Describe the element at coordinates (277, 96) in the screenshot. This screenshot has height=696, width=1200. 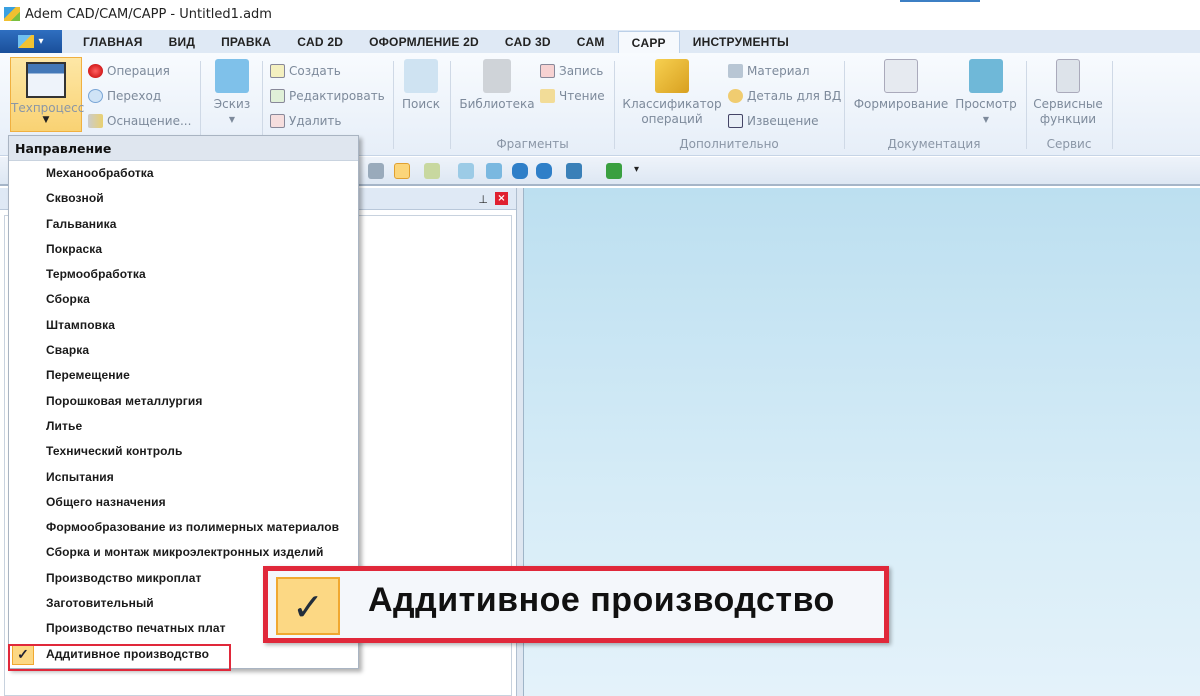
I see `edit-icon` at that location.